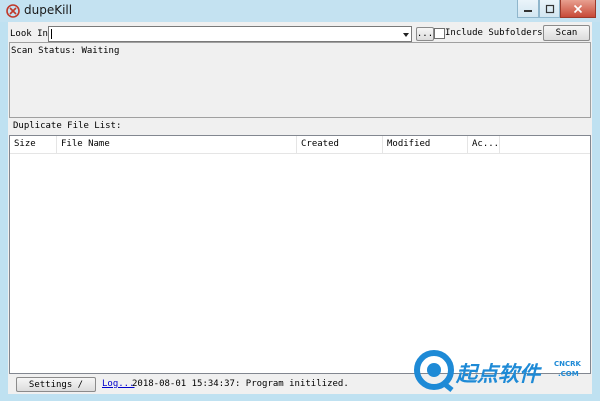  What do you see at coordinates (48, 10) in the screenshot?
I see `window-title: dupeKill` at bounding box center [48, 10].